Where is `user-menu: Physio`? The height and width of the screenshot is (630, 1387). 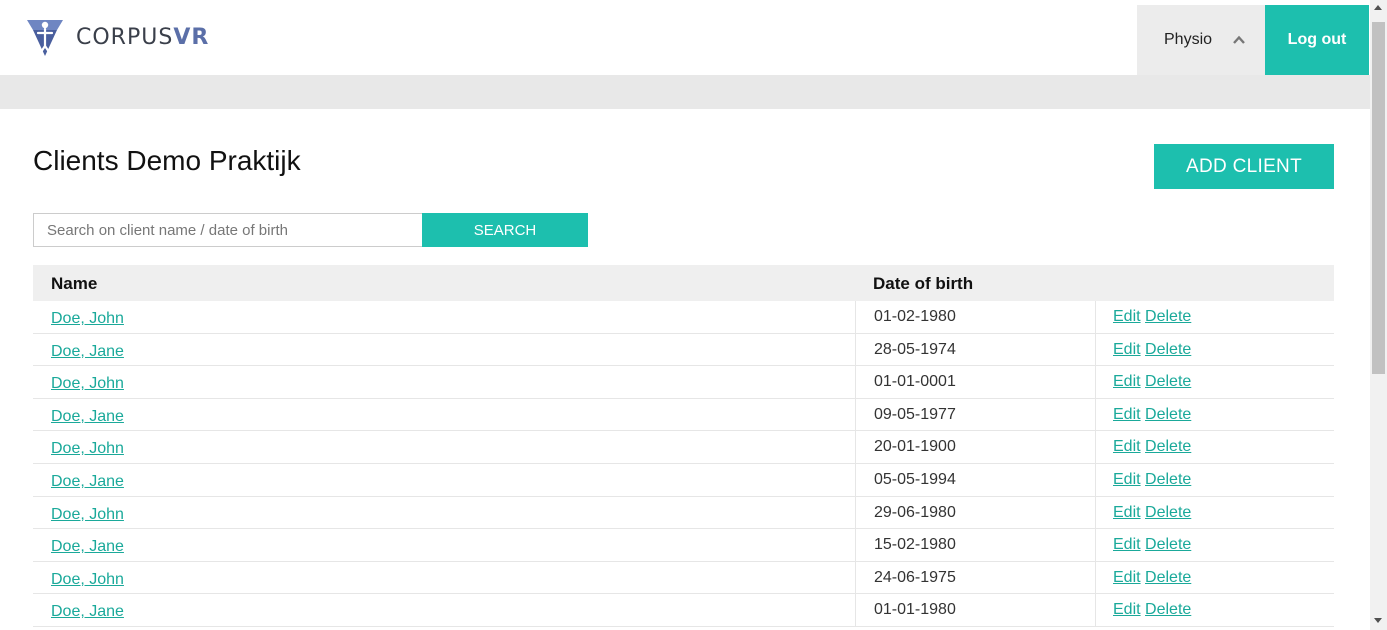 user-menu: Physio is located at coordinates (1201, 40).